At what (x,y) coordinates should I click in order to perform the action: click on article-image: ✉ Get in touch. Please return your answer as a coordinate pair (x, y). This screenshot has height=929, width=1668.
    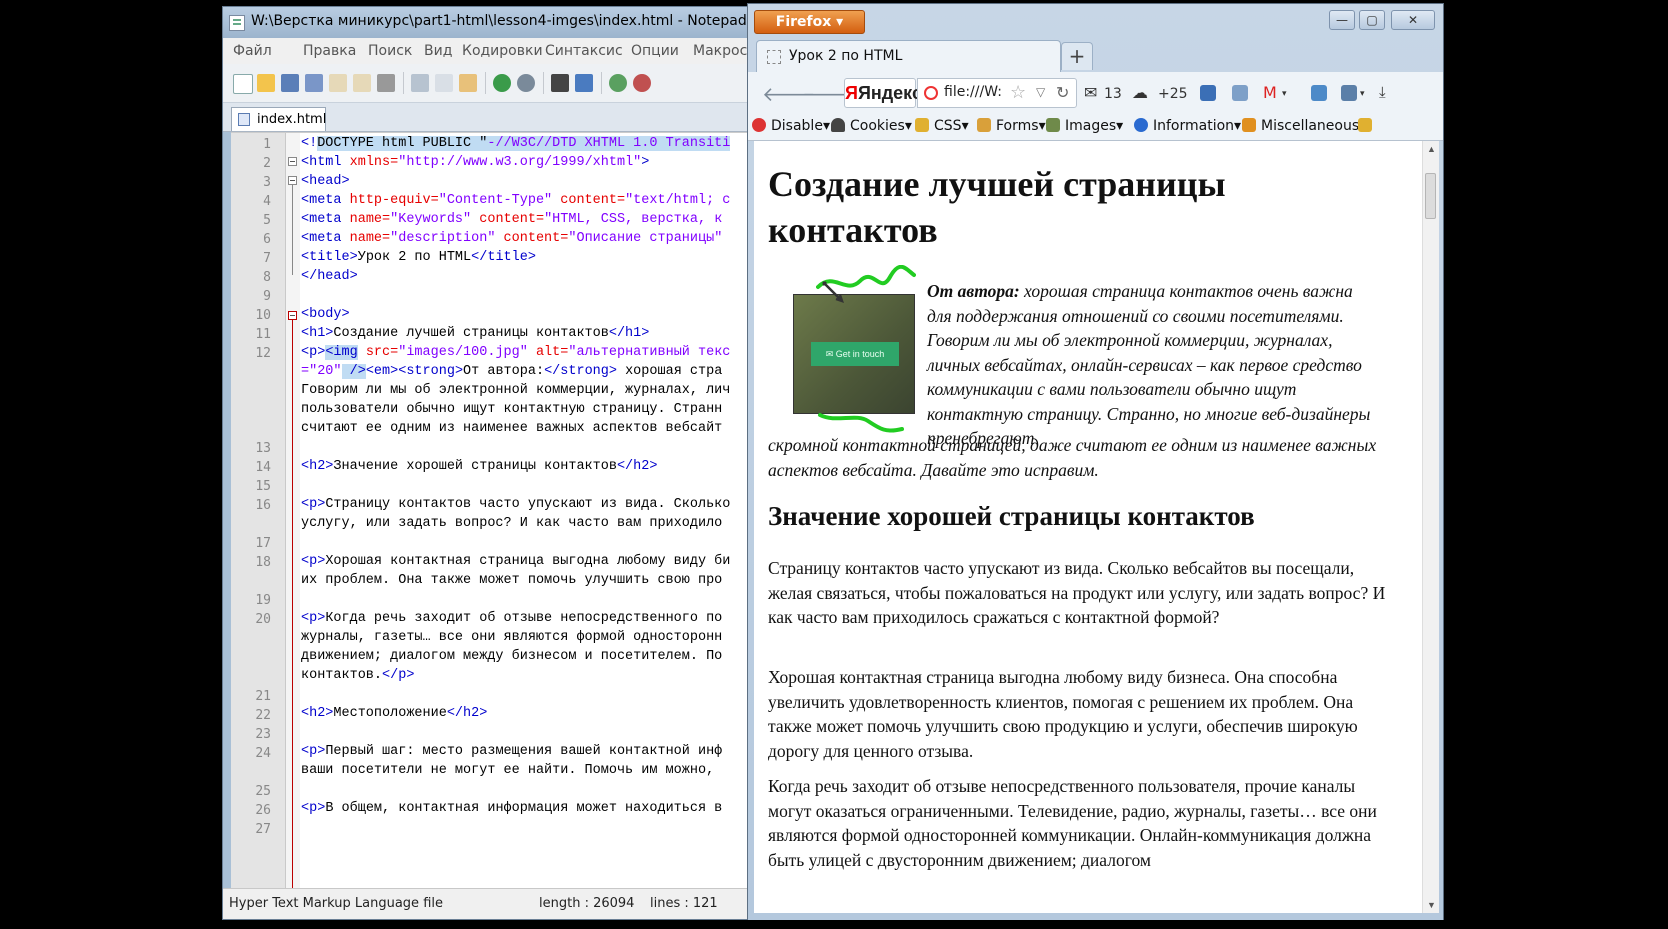
    Looking at the image, I should click on (854, 354).